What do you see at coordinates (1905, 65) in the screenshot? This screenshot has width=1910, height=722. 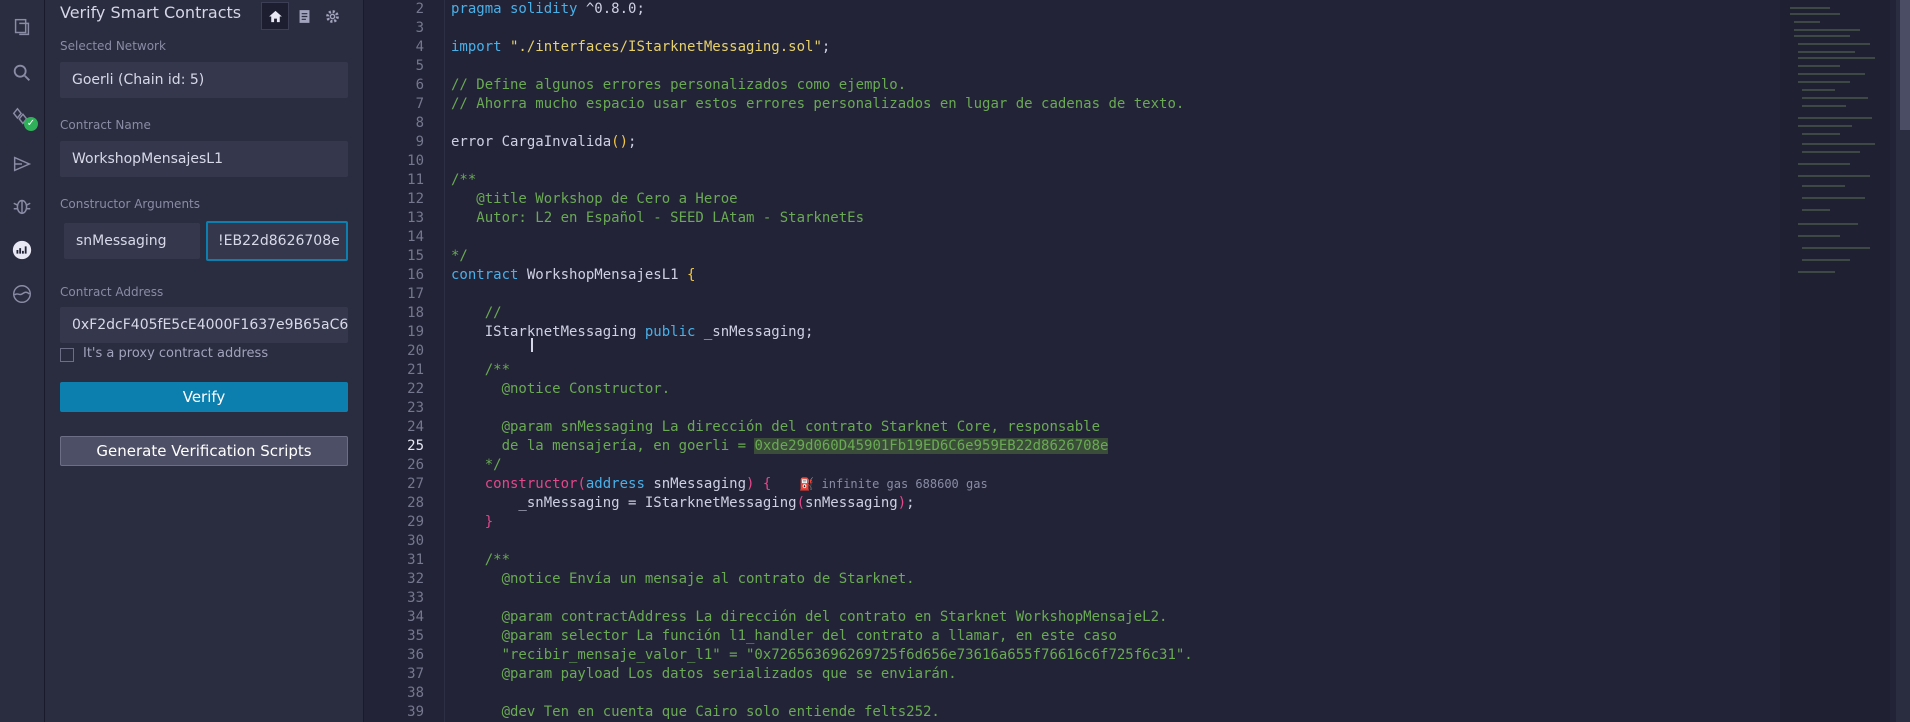 I see `scrollbar-thumb` at bounding box center [1905, 65].